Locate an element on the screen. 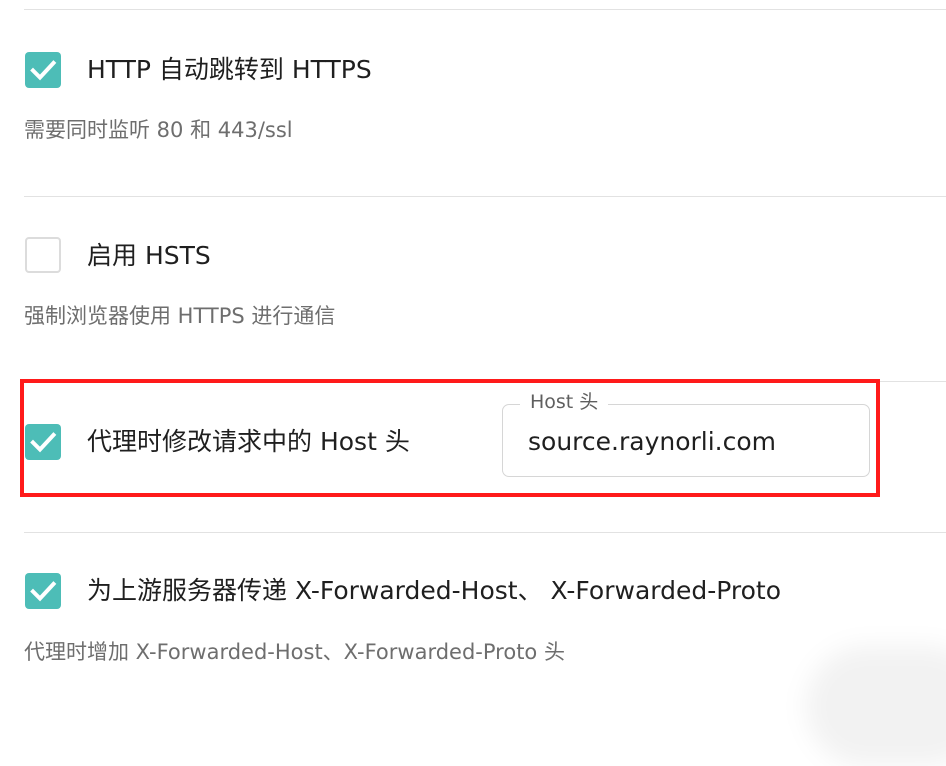 This screenshot has height=766, width=946. divider-top is located at coordinates (485, 9).